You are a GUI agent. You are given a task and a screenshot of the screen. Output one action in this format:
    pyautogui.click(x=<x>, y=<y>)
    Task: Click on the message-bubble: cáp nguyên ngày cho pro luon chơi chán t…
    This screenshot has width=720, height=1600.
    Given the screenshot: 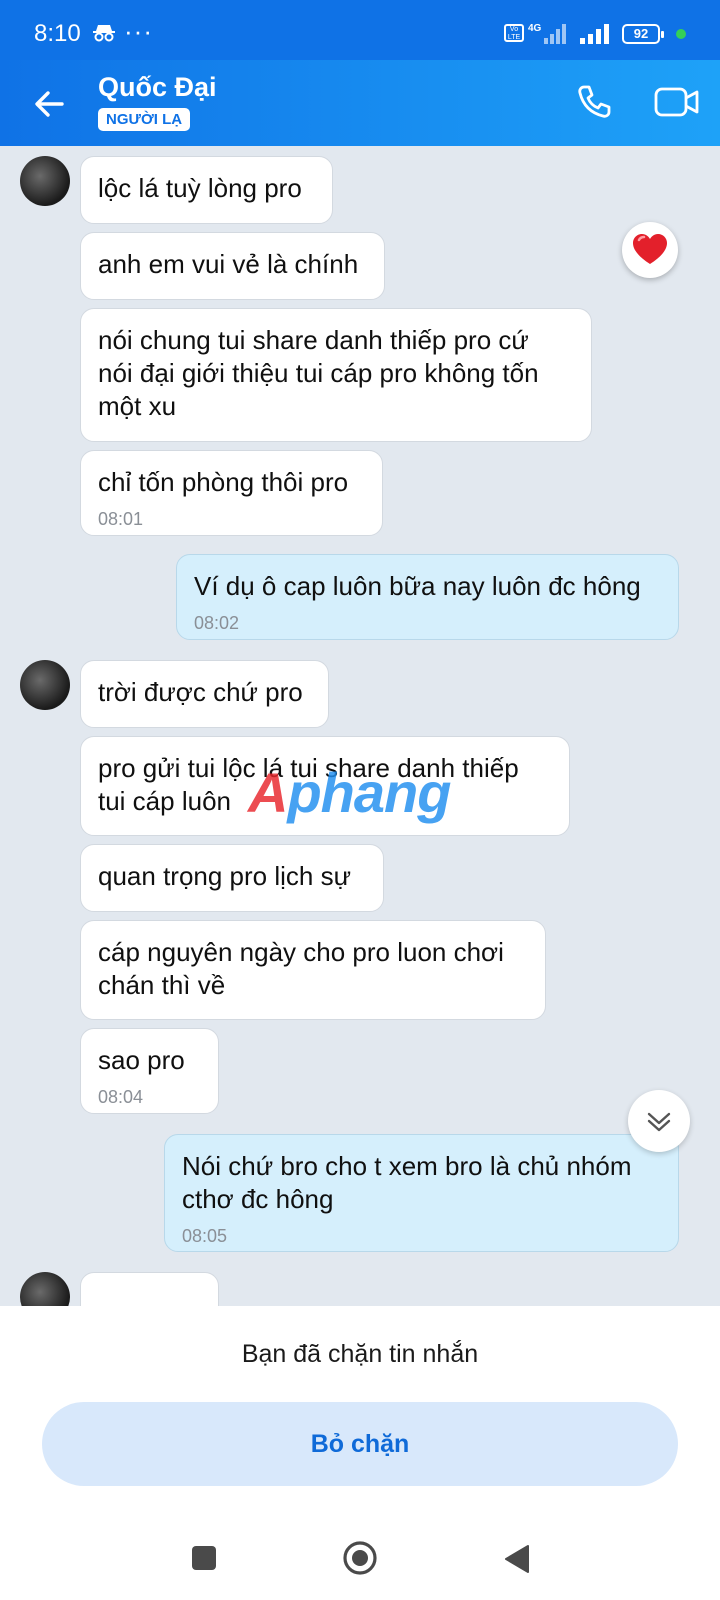 What is the action you would take?
    pyautogui.click(x=313, y=970)
    